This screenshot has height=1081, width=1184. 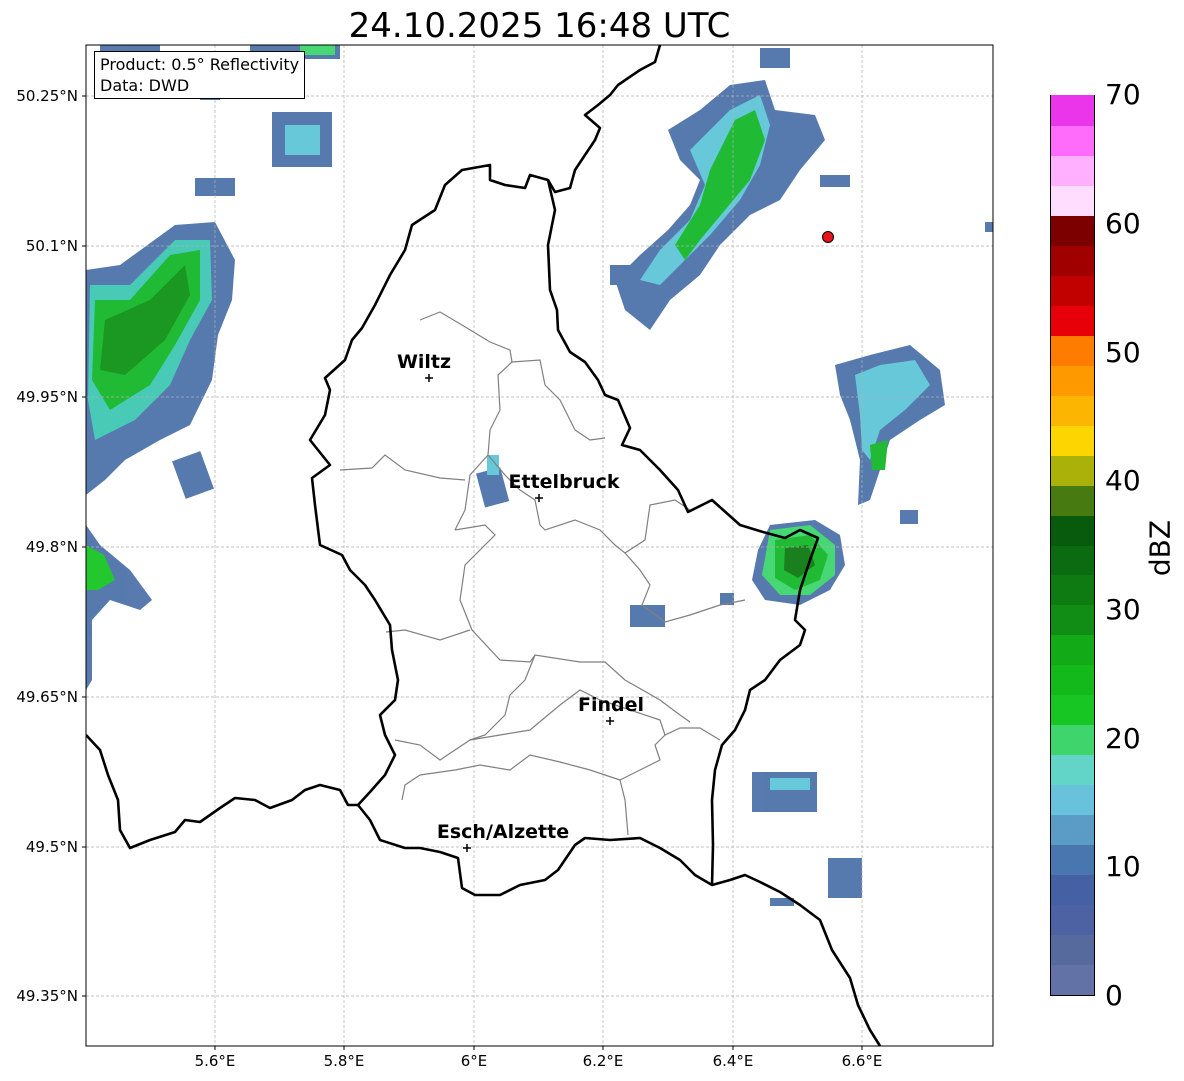 I want to click on city-label-wiltz: Wiltz, so click(x=424, y=362).